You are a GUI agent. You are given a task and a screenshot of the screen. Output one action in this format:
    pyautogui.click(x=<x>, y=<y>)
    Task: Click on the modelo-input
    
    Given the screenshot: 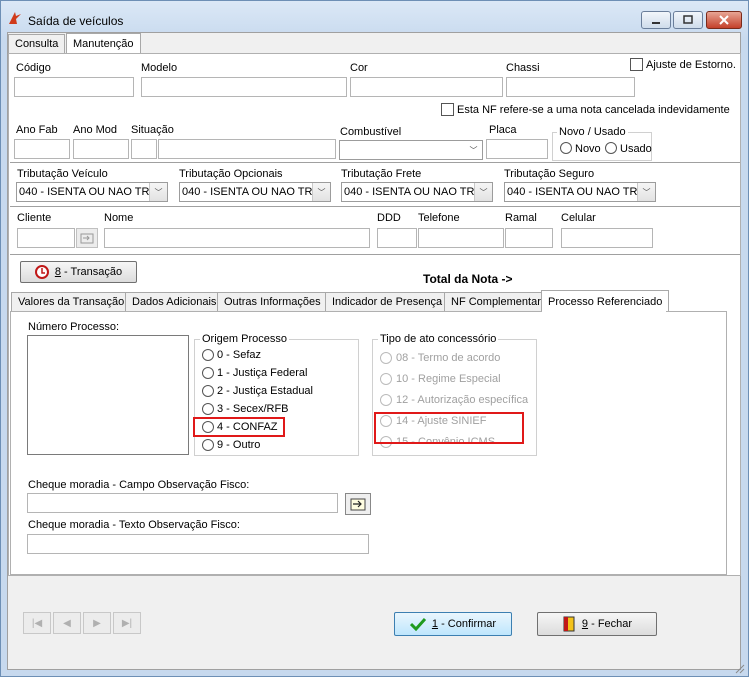 What is the action you would take?
    pyautogui.click(x=244, y=87)
    